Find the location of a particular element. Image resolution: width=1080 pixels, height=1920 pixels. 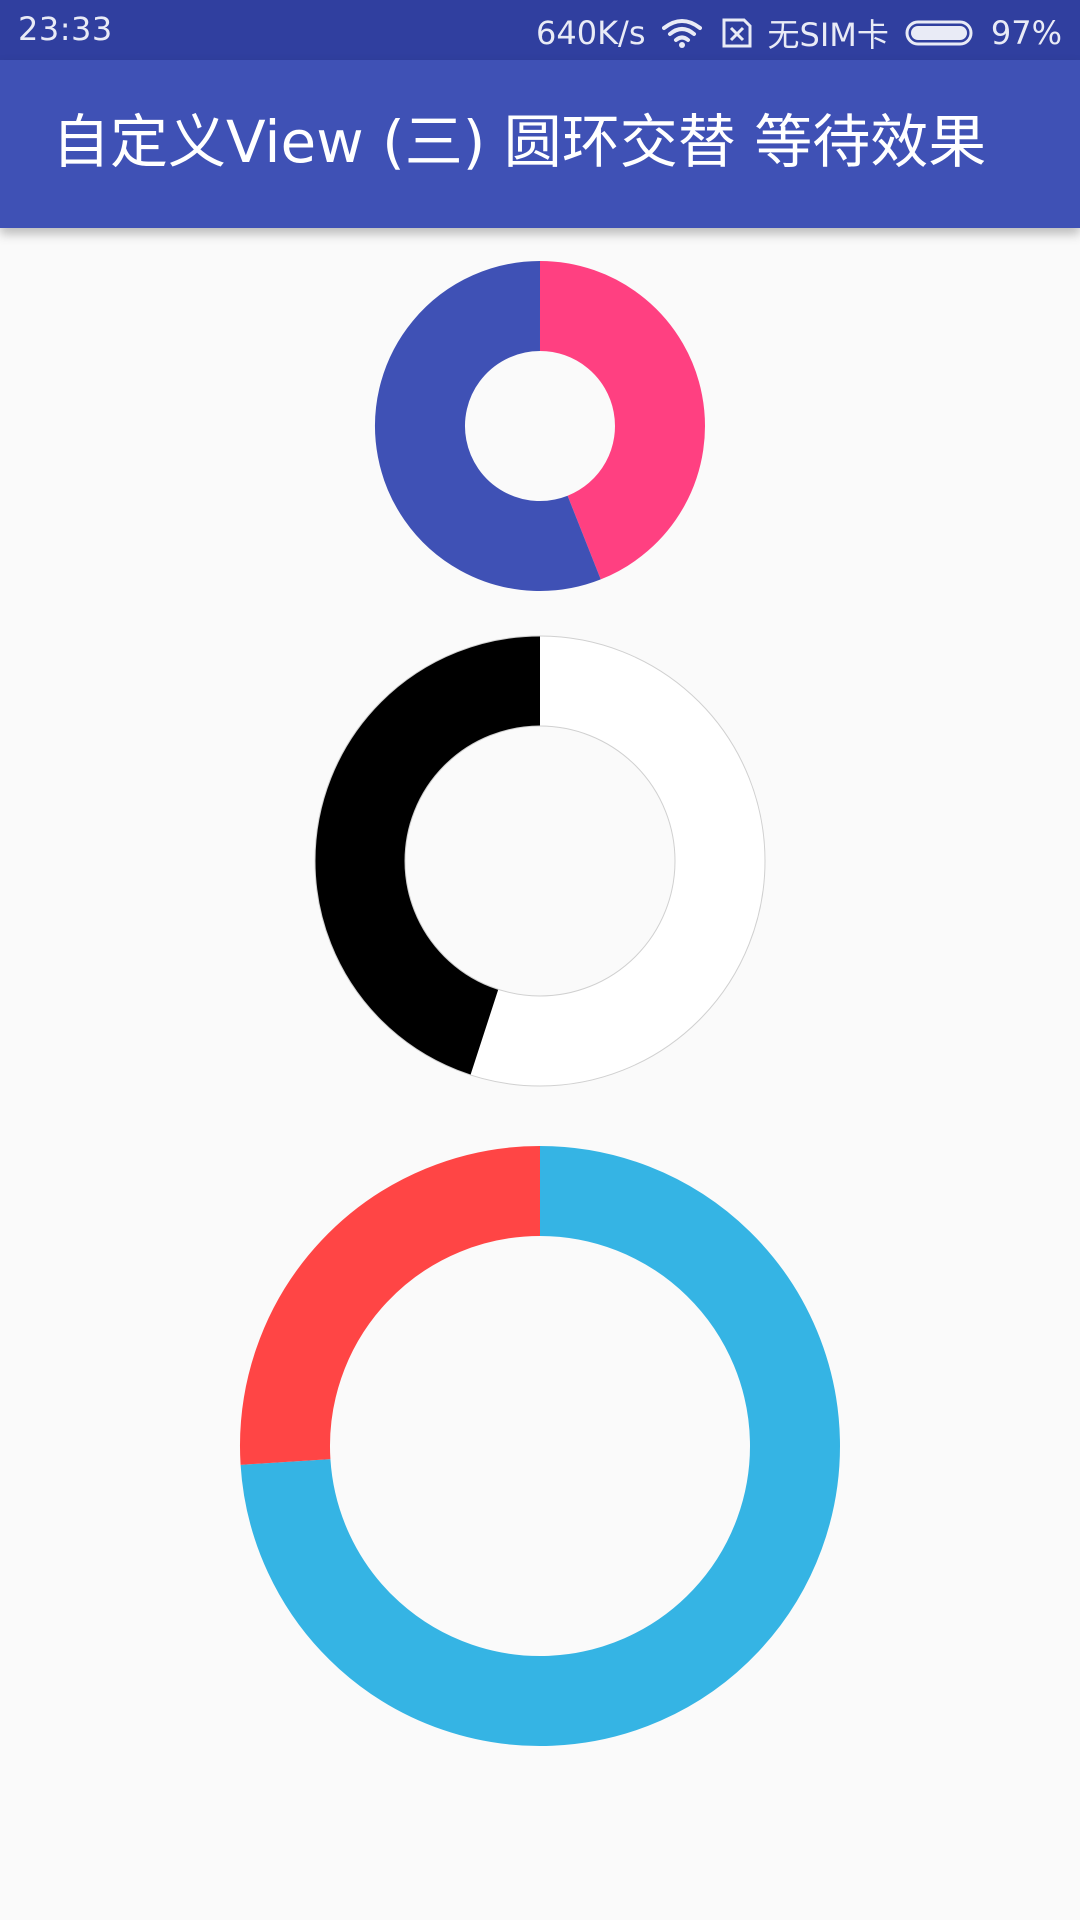

page-title: 自定义View (三) 圆环交替 等待效果 is located at coordinates (519, 142).